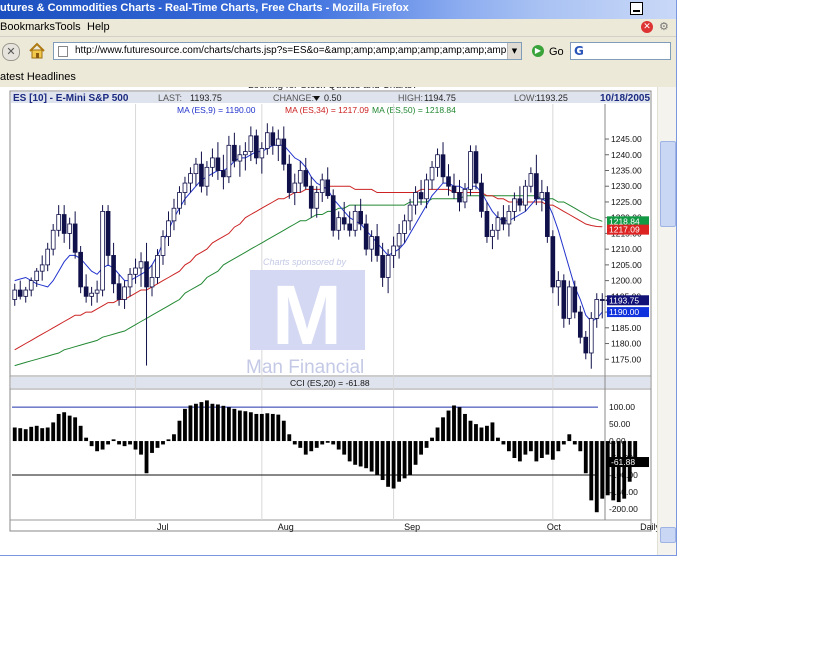 The height and width of the screenshot is (659, 824). I want to click on x-axis-label: Oct, so click(554, 527).